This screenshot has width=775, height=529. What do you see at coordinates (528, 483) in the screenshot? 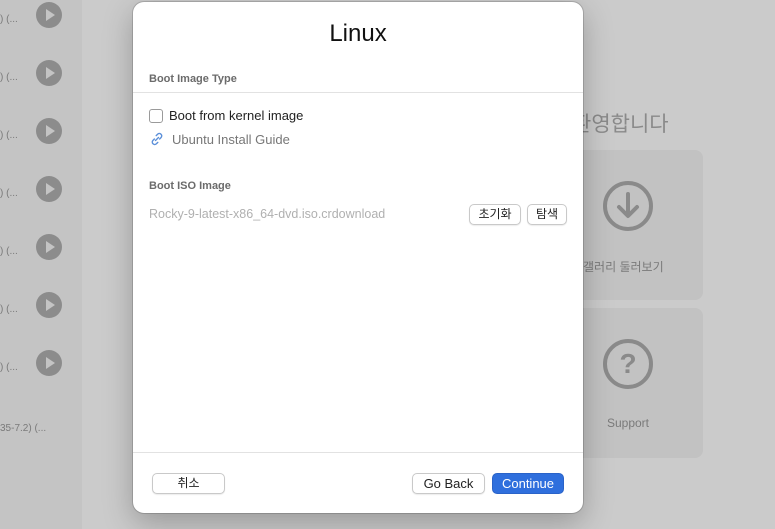
I see `continue-button: Continue` at bounding box center [528, 483].